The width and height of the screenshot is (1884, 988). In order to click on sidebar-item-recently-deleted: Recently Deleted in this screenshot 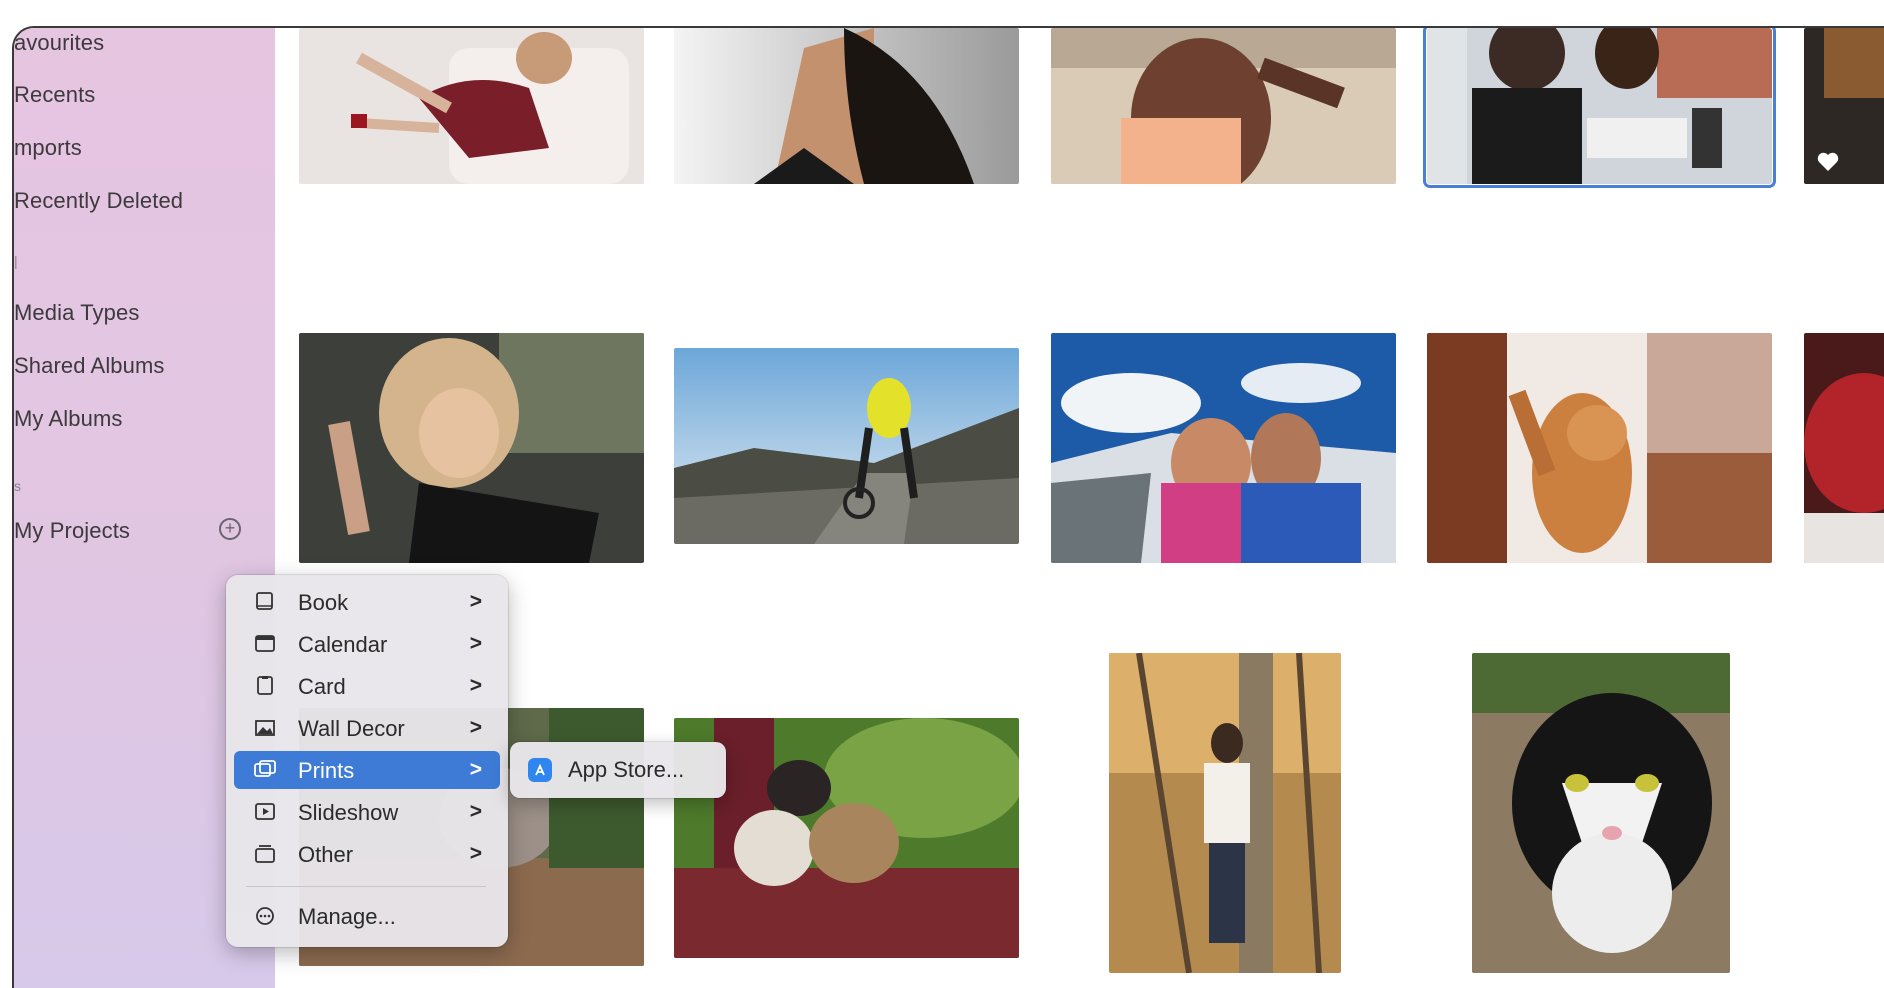, I will do `click(98, 201)`.